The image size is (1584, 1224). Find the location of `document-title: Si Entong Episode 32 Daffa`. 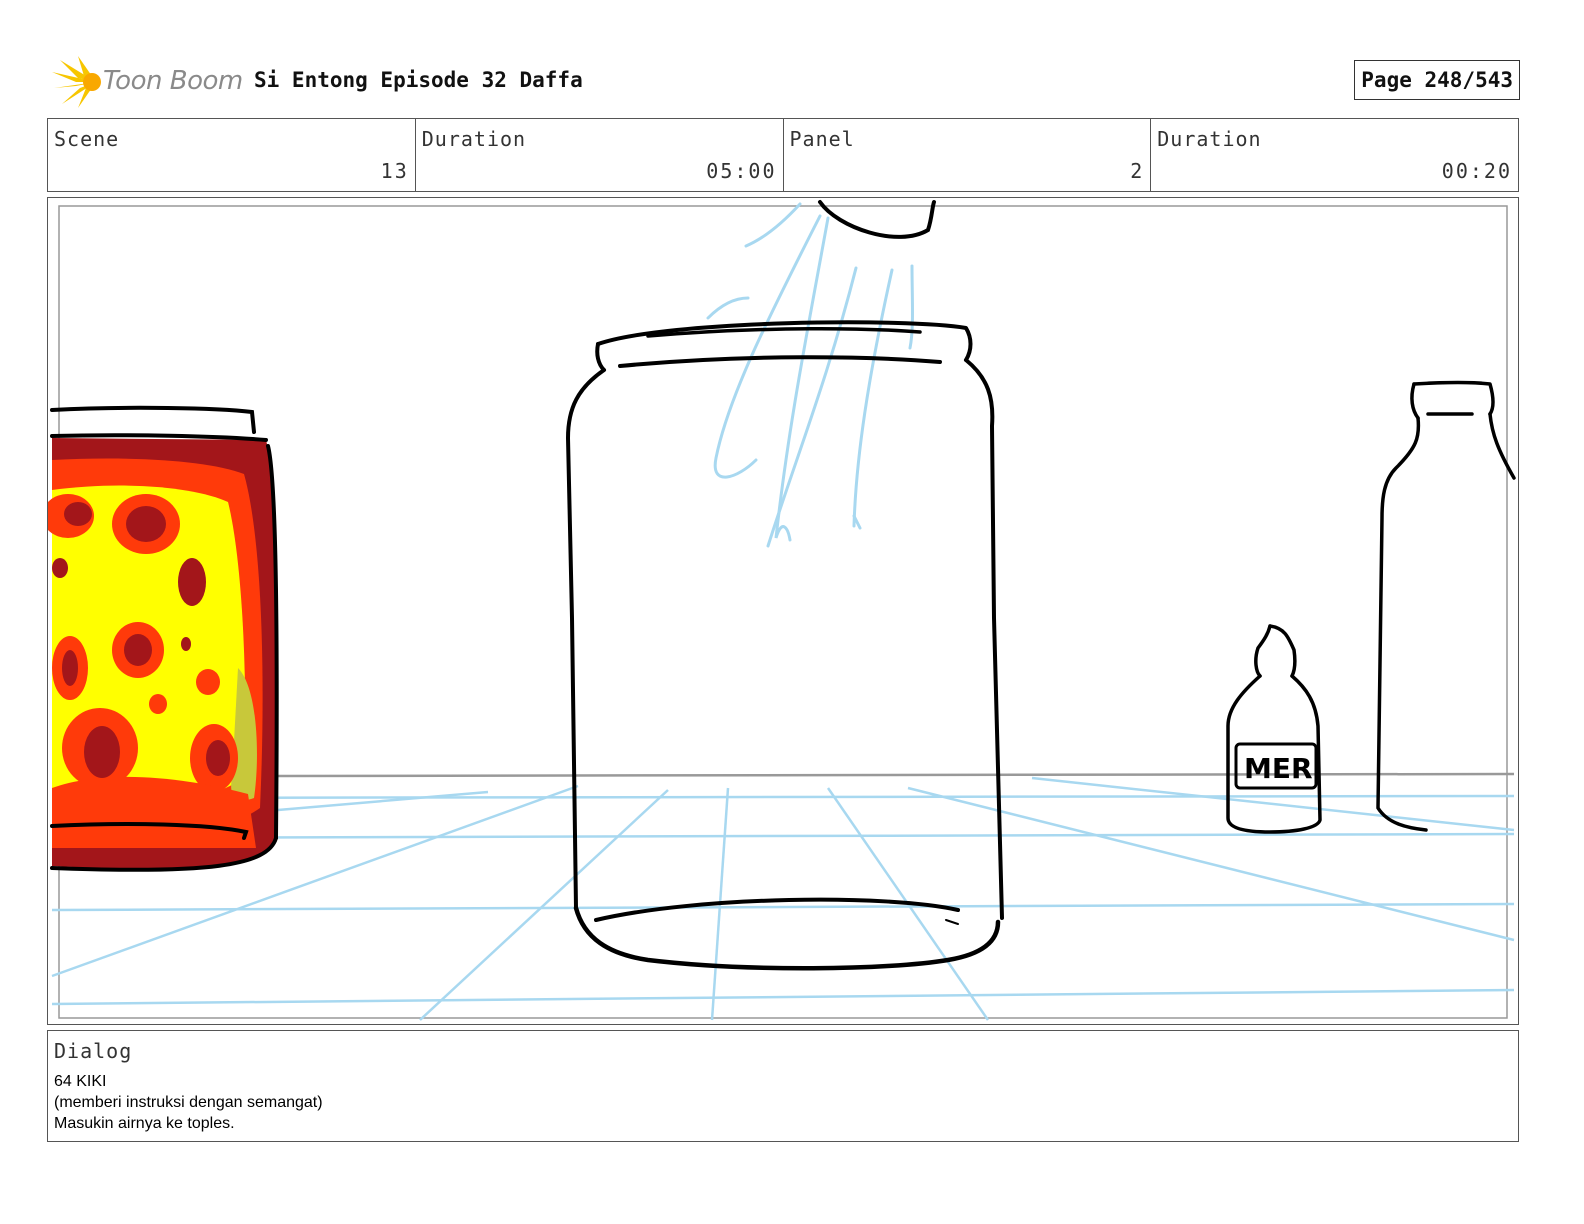

document-title: Si Entong Episode 32 Daffa is located at coordinates (418, 80).